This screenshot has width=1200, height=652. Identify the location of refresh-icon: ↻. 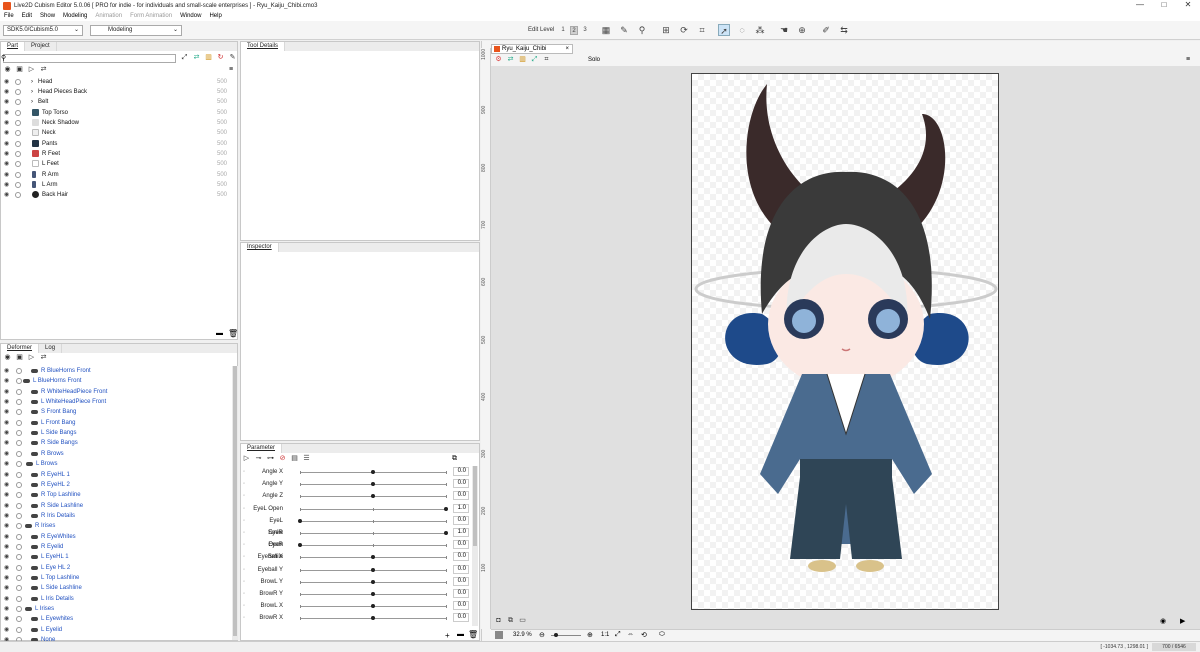
(220, 58).